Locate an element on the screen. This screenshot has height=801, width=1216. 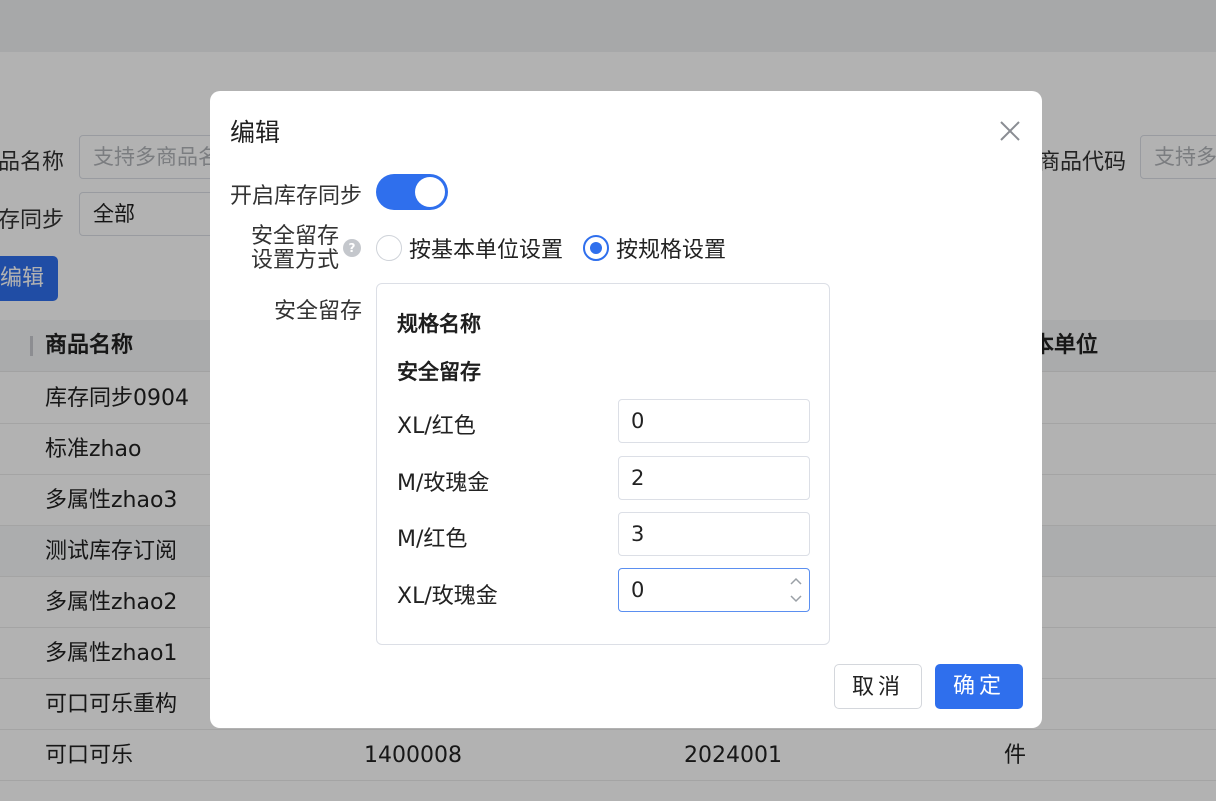
radio-basic-unit: 按基本单位设置 is located at coordinates (470, 248).